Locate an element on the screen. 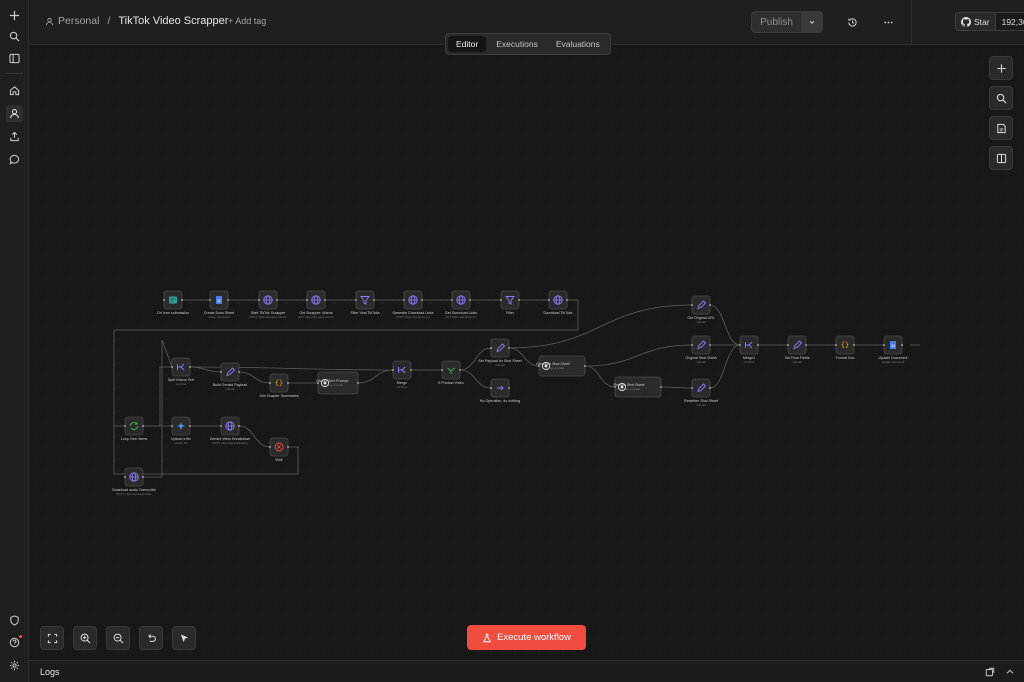 This screenshot has width=1024, height=682. execute-workflow-button: Execute workflow is located at coordinates (526, 637).